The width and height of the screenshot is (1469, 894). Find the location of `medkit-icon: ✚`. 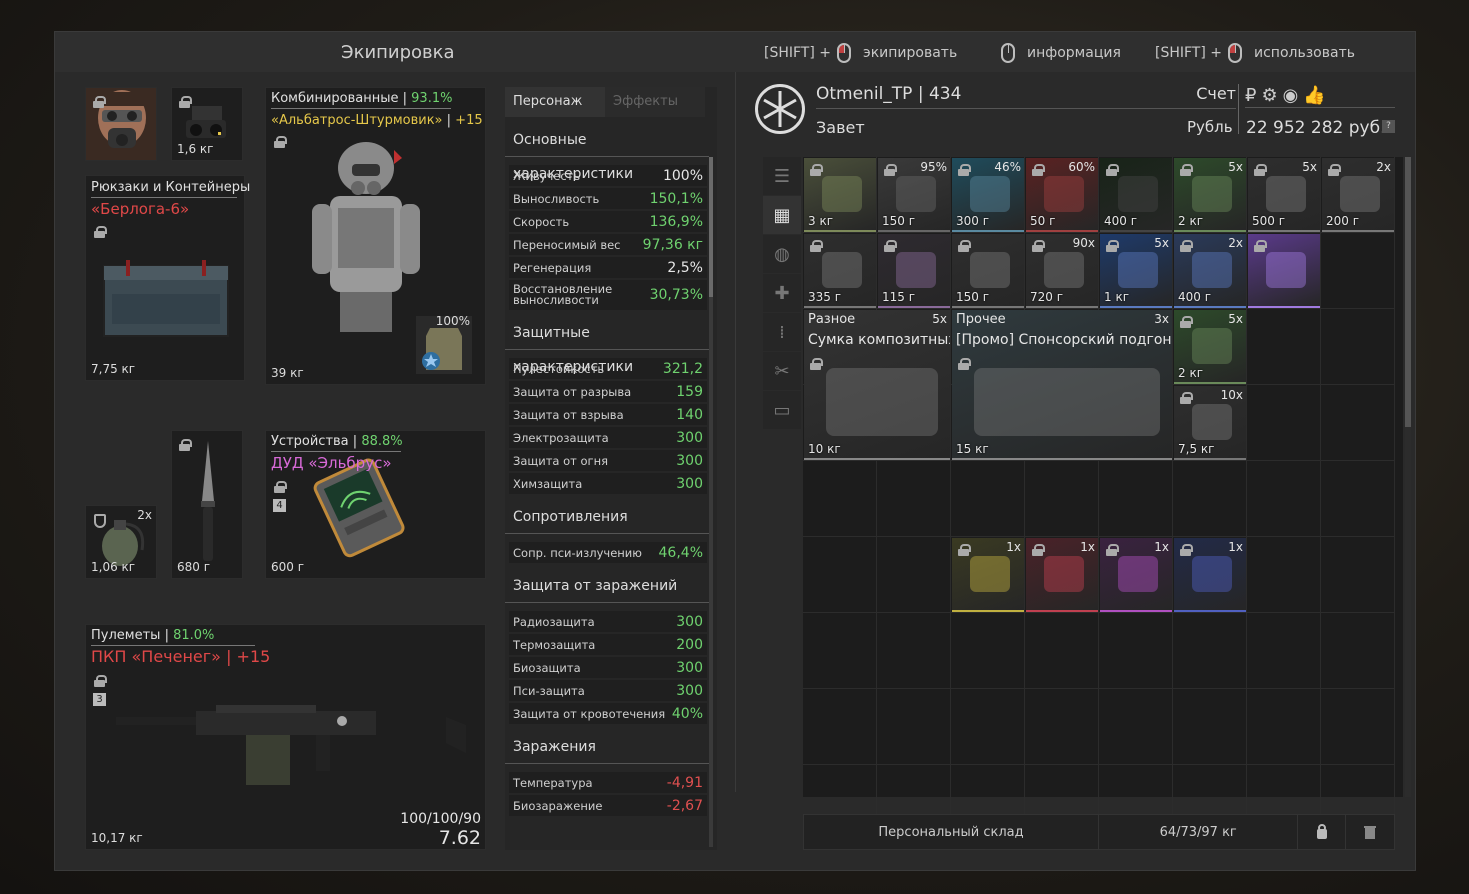

medkit-icon: ✚ is located at coordinates (782, 293).